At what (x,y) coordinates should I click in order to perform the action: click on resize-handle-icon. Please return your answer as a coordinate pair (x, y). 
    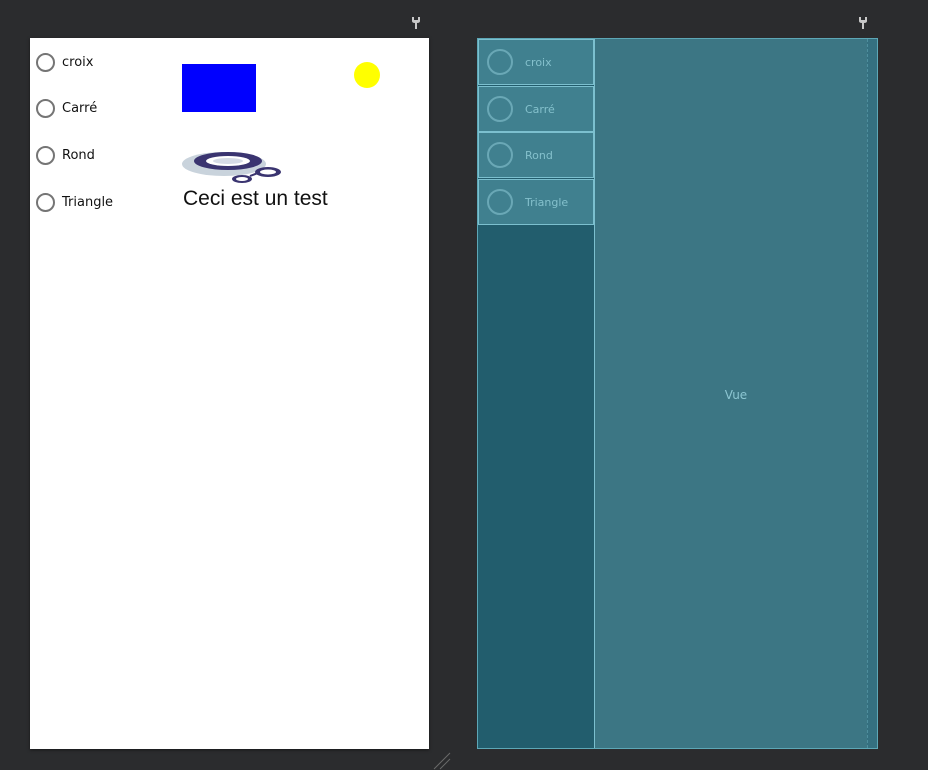
    Looking at the image, I should click on (442, 761).